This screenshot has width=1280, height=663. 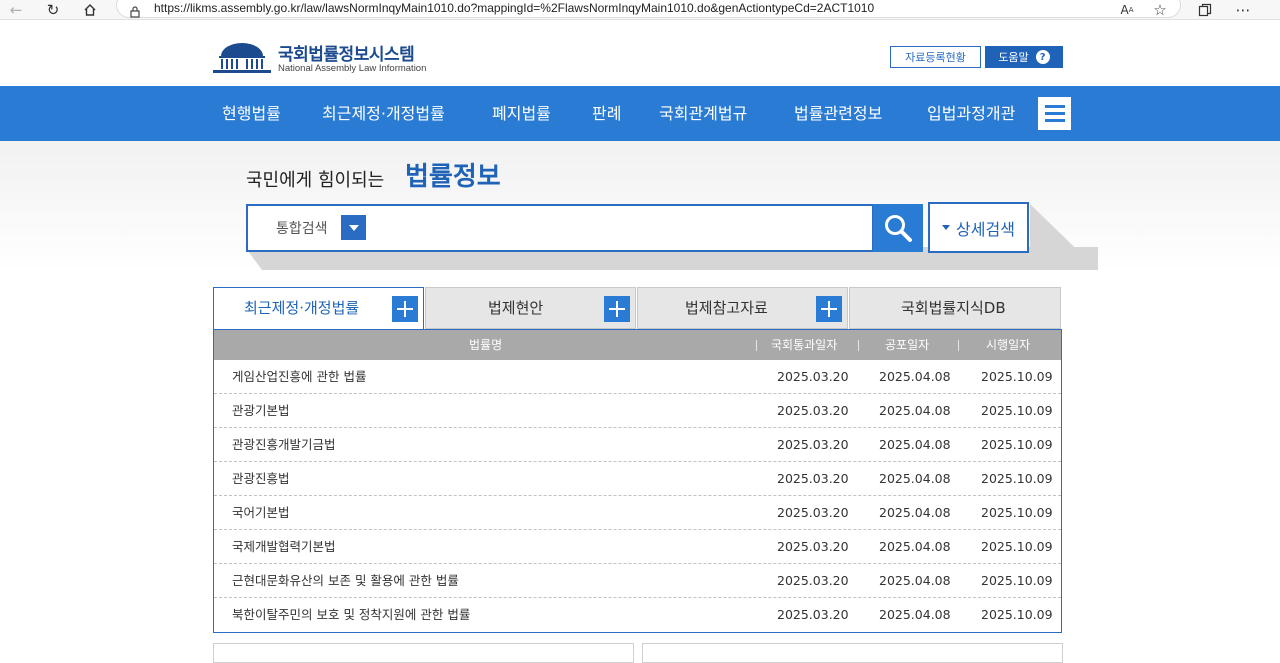 What do you see at coordinates (985, 229) in the screenshot?
I see `advanced-search-label: 상세검색` at bounding box center [985, 229].